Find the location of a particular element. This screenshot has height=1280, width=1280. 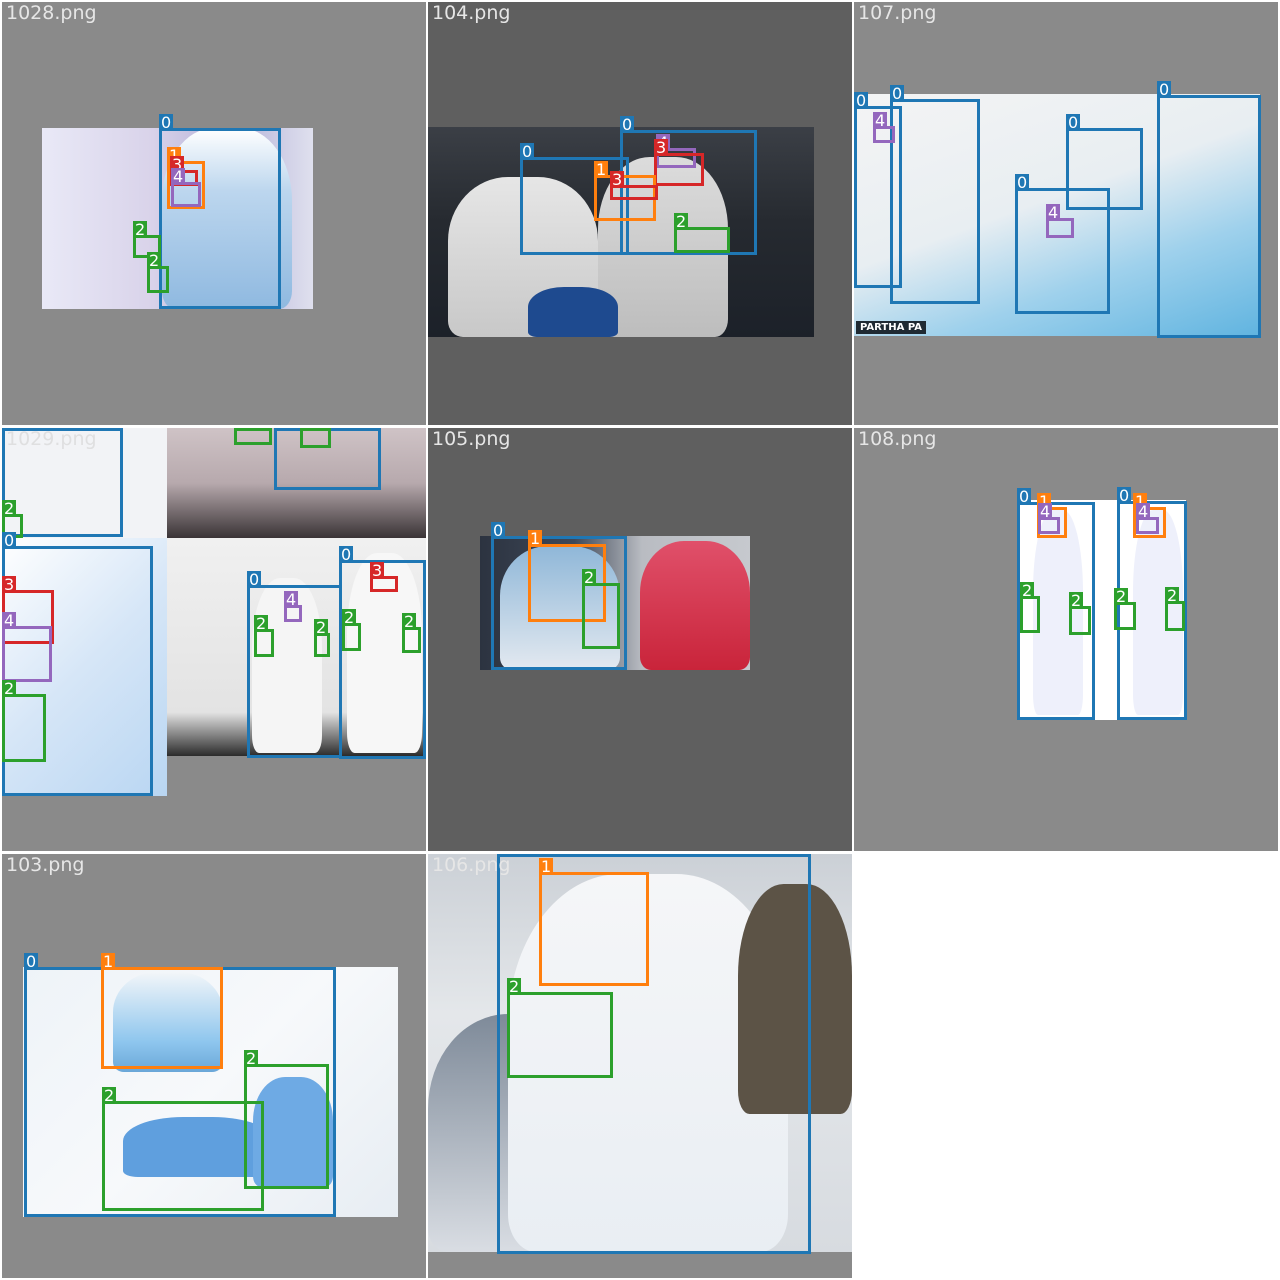

tile-104: 104.png 0 0 4 3 1 3 2 is located at coordinates (640, 213).